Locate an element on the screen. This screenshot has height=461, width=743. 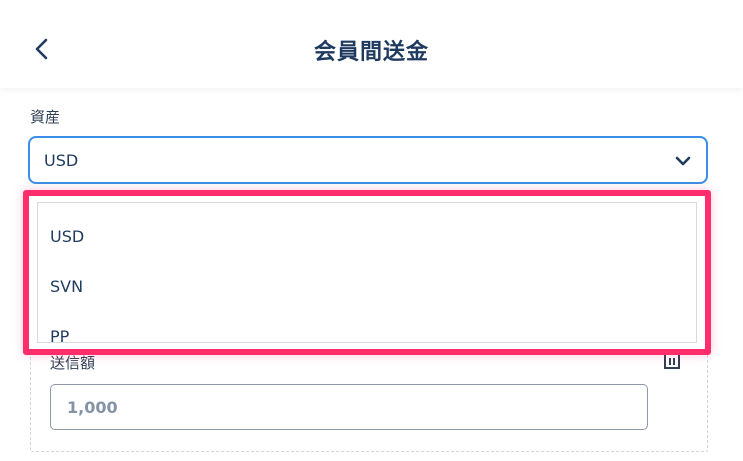
asset-select: USD is located at coordinates (368, 160).